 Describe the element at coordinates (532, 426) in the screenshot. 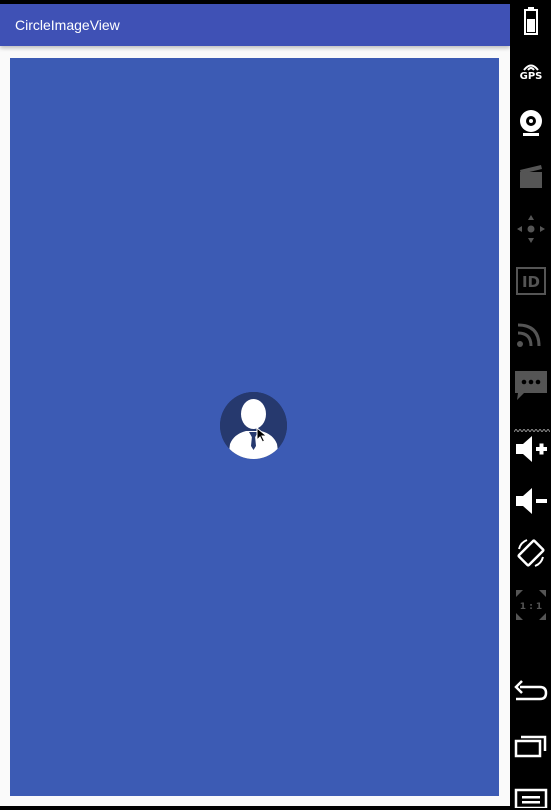

I see `sidebar-divider` at that location.